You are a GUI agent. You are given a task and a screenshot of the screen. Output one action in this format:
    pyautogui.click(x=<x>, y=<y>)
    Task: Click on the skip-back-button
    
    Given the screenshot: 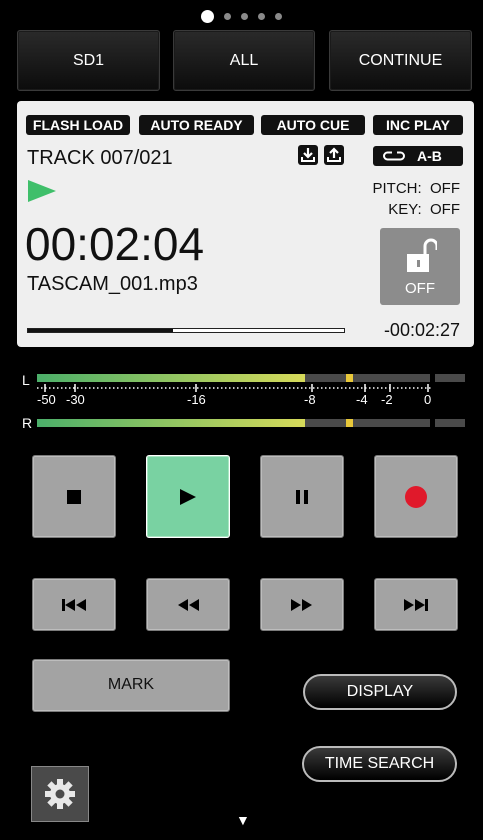 What is the action you would take?
    pyautogui.click(x=74, y=604)
    